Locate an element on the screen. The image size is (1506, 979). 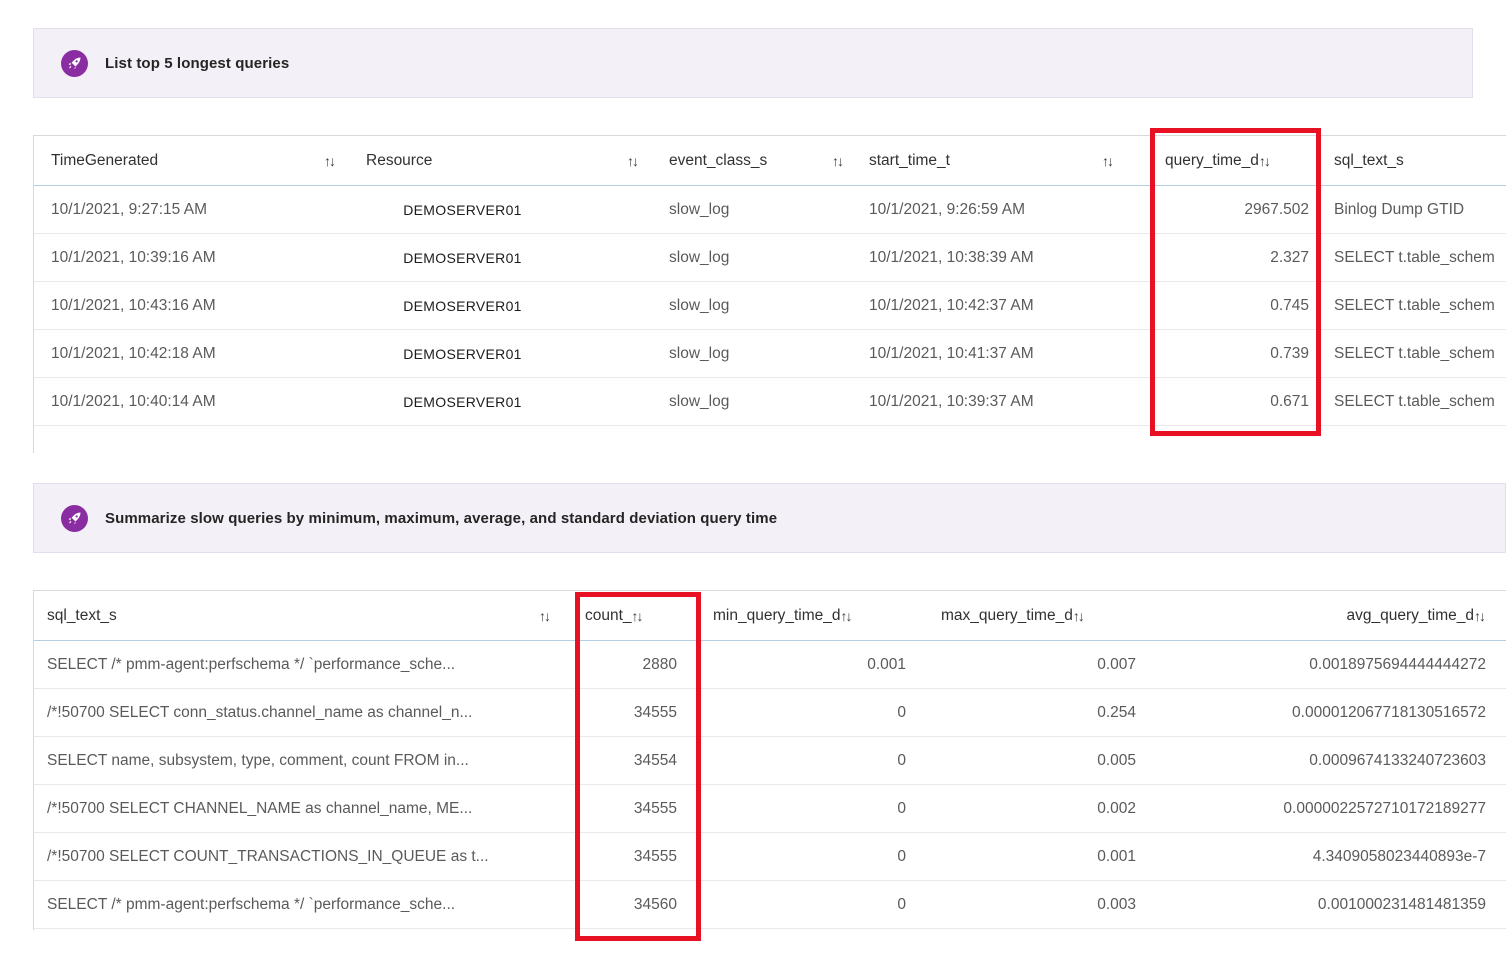
cell-max-query-time: 0.001 is located at coordinates (1116, 856).